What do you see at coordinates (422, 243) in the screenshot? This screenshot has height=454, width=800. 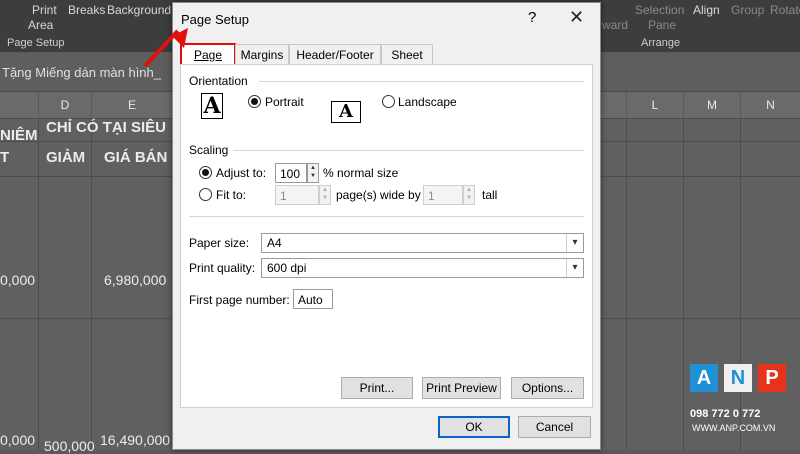 I see `paper-size-select: A4 ▾` at bounding box center [422, 243].